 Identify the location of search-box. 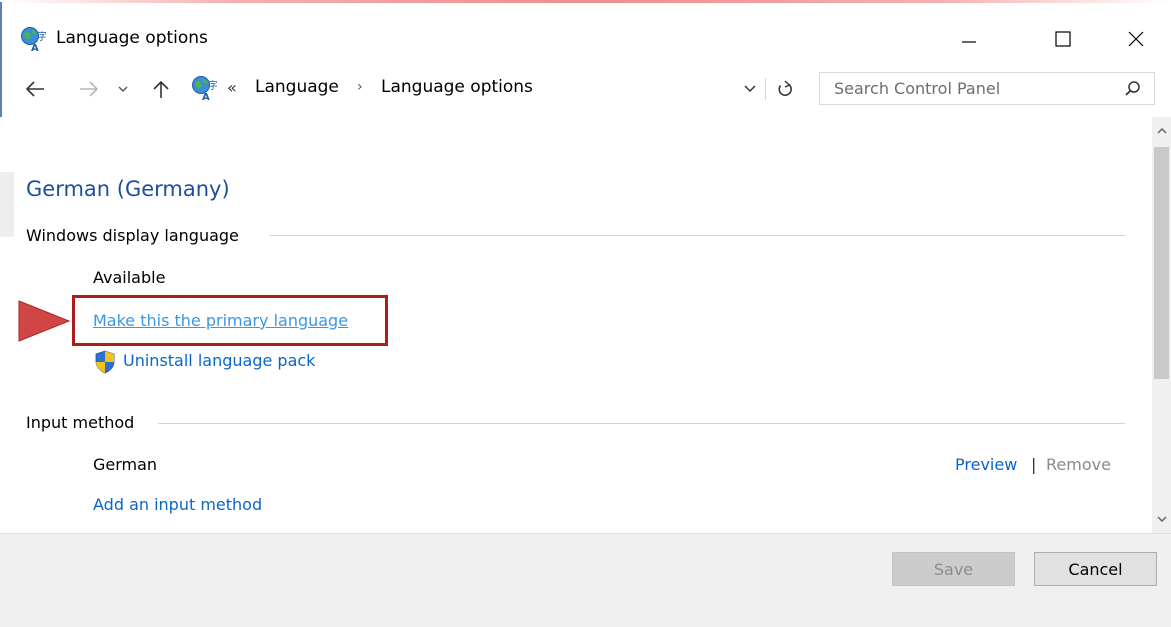
(987, 88).